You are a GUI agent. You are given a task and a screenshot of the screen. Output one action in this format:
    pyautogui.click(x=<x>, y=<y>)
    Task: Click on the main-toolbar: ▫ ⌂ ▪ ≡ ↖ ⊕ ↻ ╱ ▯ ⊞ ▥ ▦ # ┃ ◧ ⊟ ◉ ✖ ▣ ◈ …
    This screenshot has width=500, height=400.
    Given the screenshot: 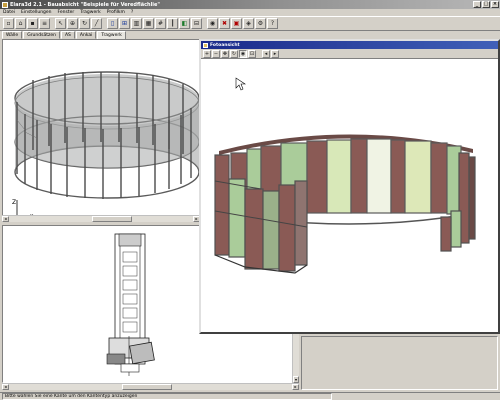 What is the action you would take?
    pyautogui.click(x=250, y=23)
    